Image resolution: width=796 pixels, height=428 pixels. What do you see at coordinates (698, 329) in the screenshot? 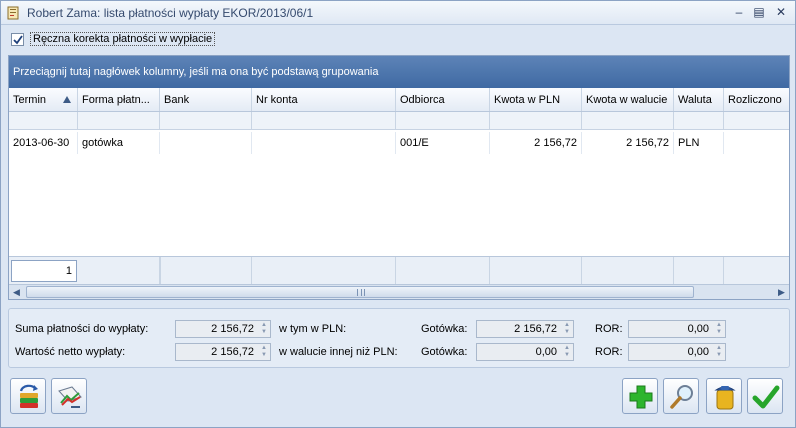
I see `ror-pln-value: 0,00` at bounding box center [698, 329].